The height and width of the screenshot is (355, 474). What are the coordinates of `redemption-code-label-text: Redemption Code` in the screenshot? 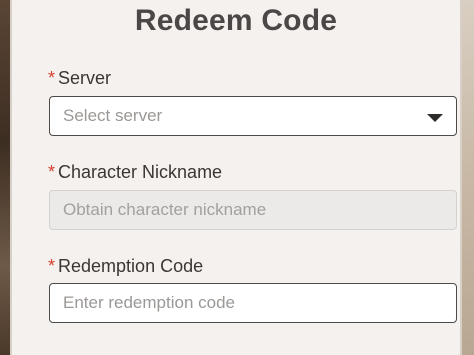 It's located at (131, 266).